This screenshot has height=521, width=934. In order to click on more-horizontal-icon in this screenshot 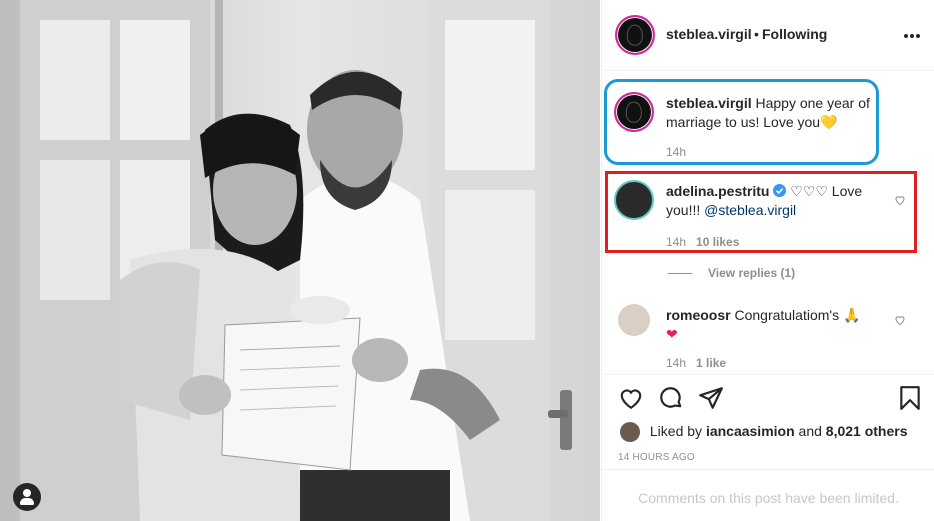, I will do `click(912, 36)`.